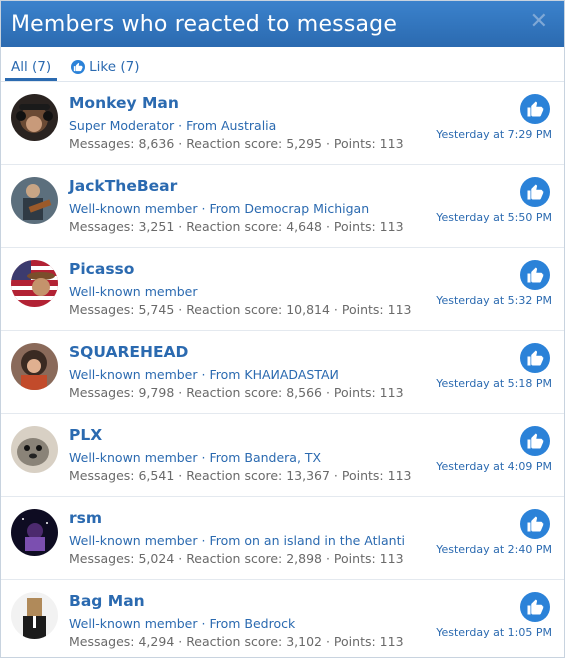 The image size is (567, 658). I want to click on member-name: Picasso, so click(101, 269).